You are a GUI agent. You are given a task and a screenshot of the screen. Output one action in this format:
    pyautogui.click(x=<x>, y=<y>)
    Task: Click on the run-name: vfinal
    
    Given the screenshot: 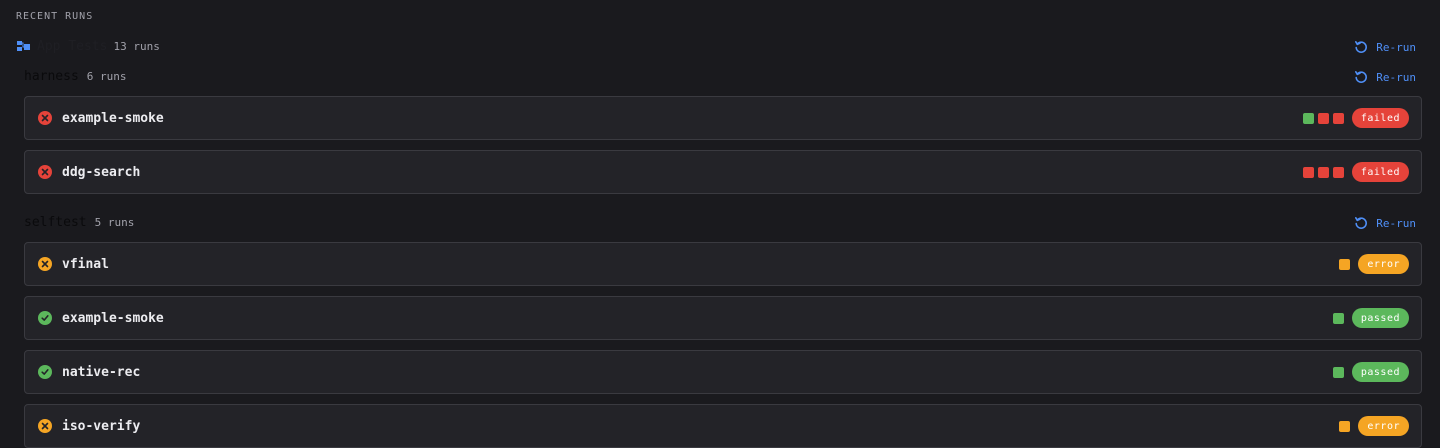 What is the action you would take?
    pyautogui.click(x=85, y=264)
    